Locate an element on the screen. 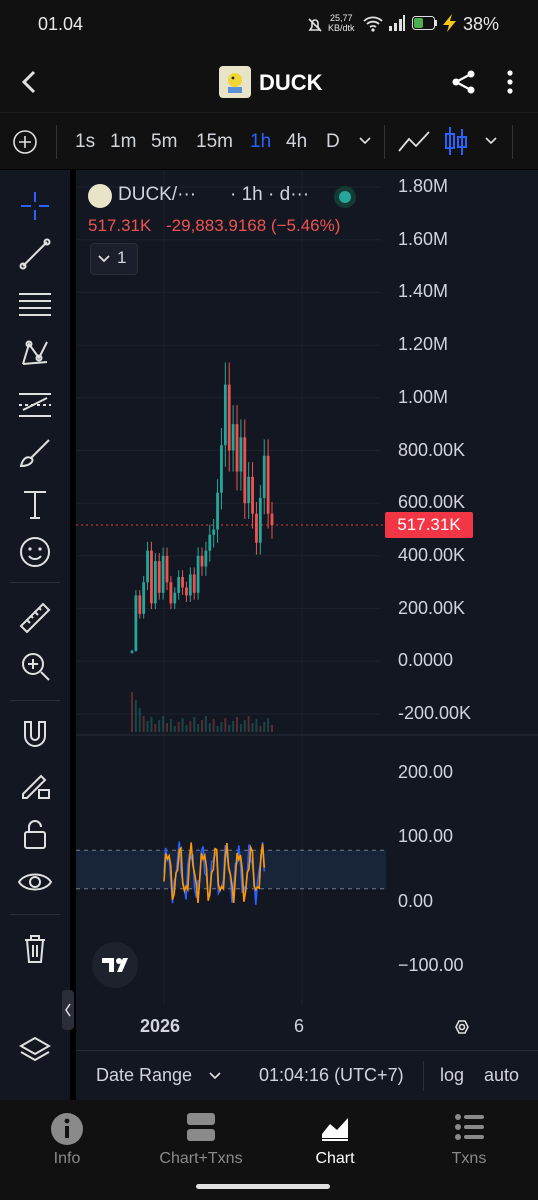  price-axis-label: 1.40M is located at coordinates (423, 291).